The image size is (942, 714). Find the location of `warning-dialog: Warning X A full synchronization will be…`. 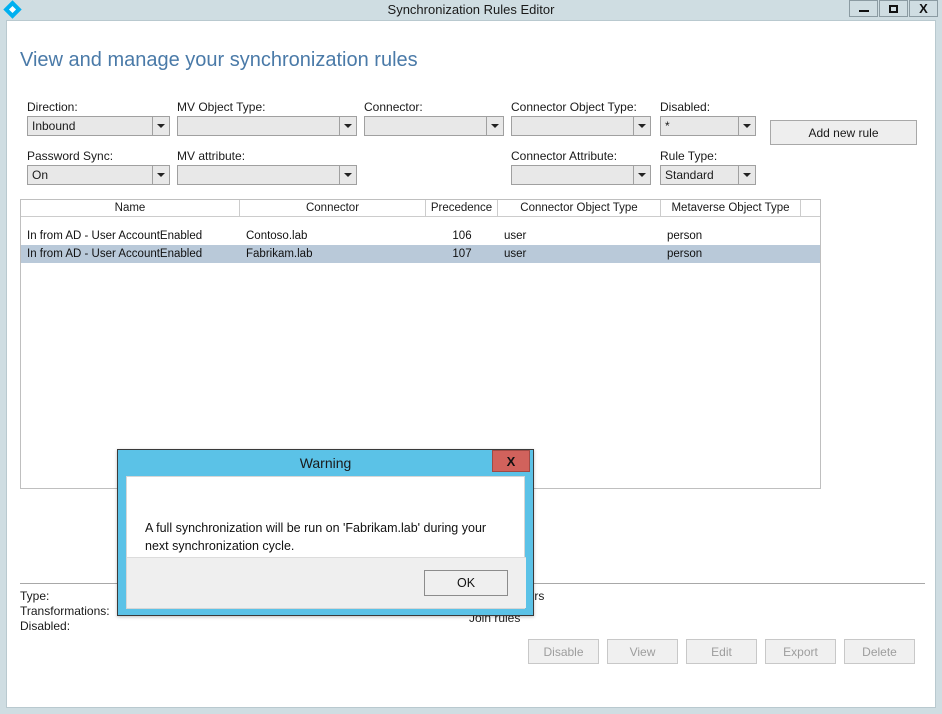

warning-dialog: Warning X A full synchronization will be… is located at coordinates (325, 532).